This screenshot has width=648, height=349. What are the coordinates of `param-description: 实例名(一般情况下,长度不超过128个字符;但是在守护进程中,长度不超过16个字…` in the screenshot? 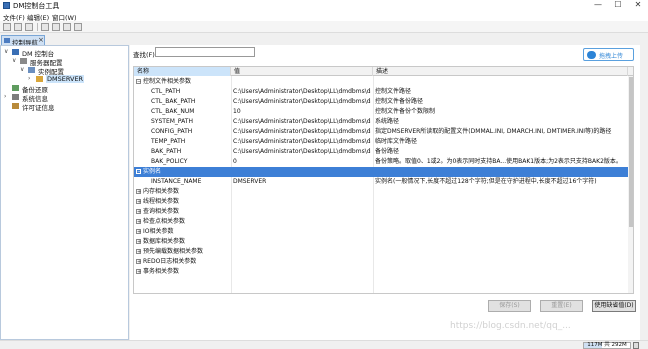 It's located at (486, 181).